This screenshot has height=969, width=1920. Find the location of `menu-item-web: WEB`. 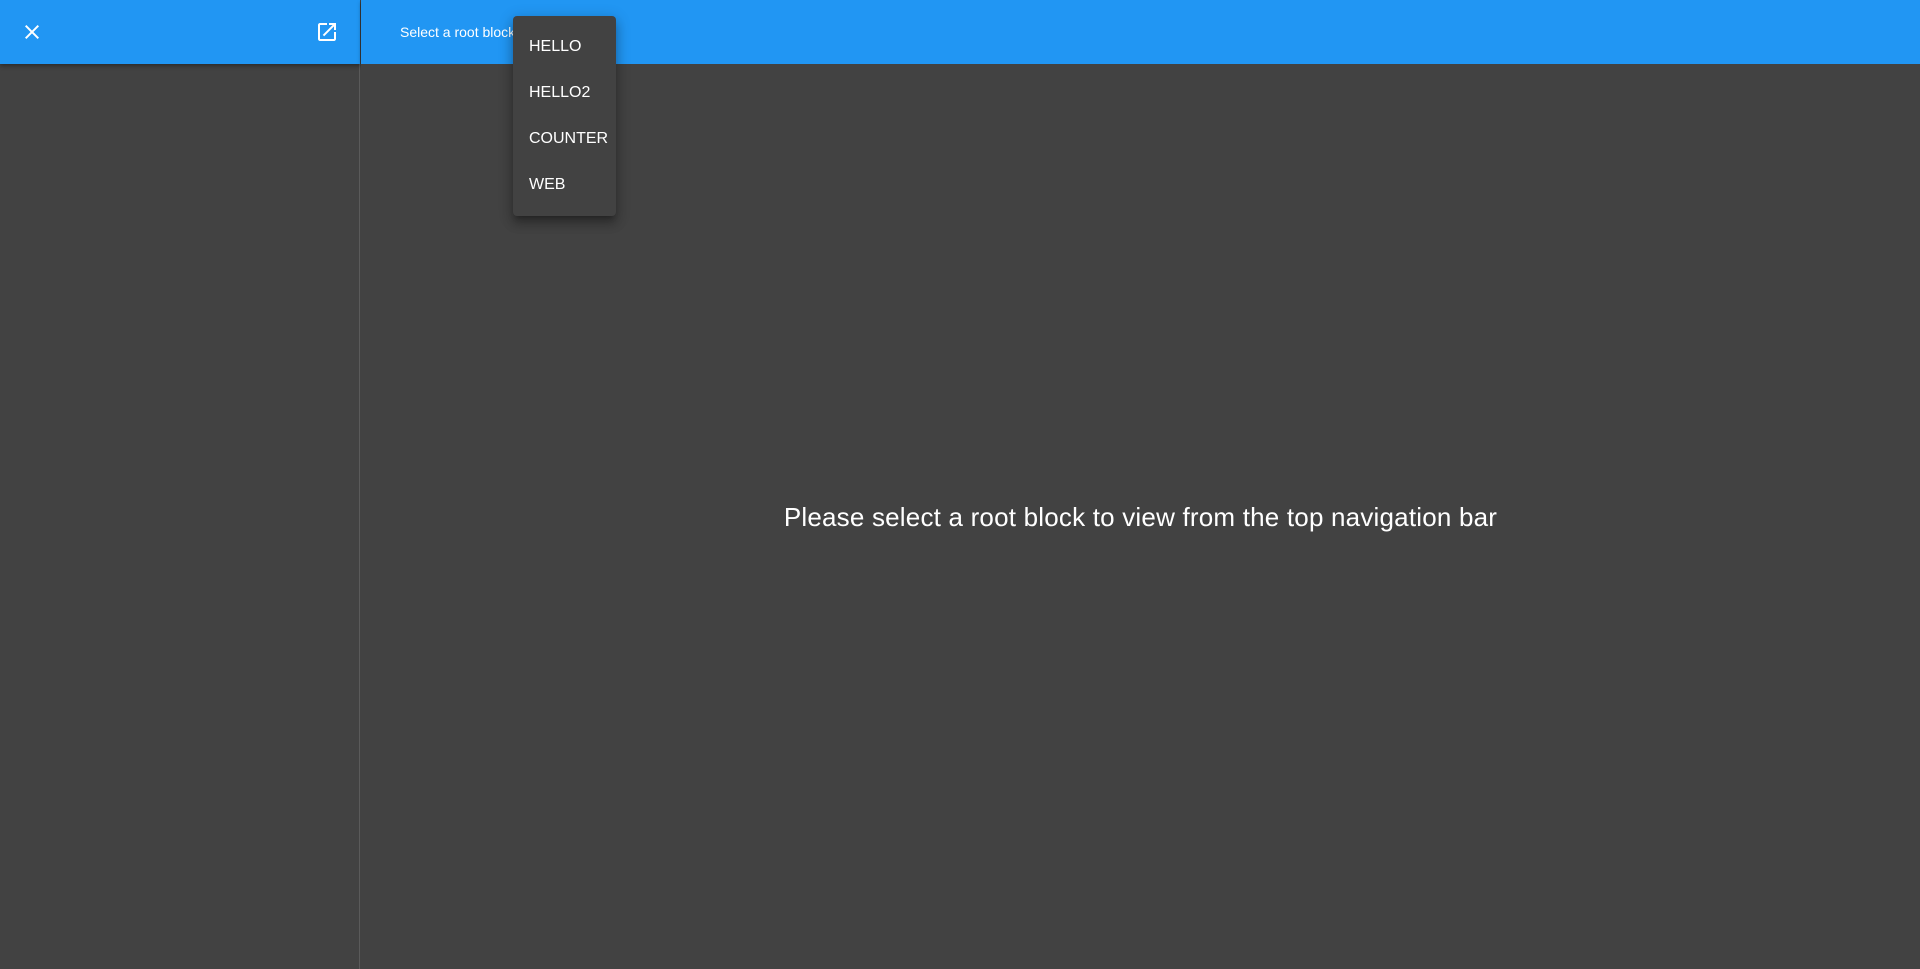

menu-item-web: WEB is located at coordinates (564, 185).